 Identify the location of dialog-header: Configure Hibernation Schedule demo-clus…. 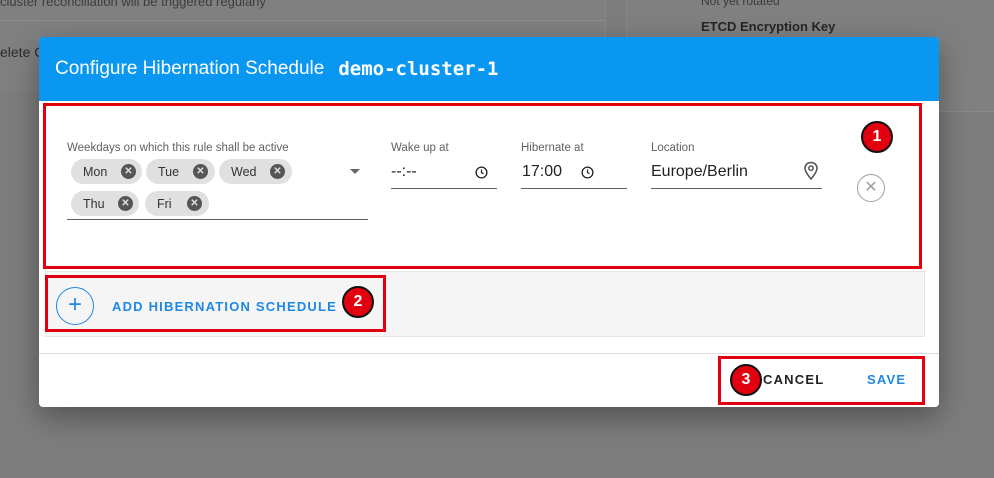
(489, 69).